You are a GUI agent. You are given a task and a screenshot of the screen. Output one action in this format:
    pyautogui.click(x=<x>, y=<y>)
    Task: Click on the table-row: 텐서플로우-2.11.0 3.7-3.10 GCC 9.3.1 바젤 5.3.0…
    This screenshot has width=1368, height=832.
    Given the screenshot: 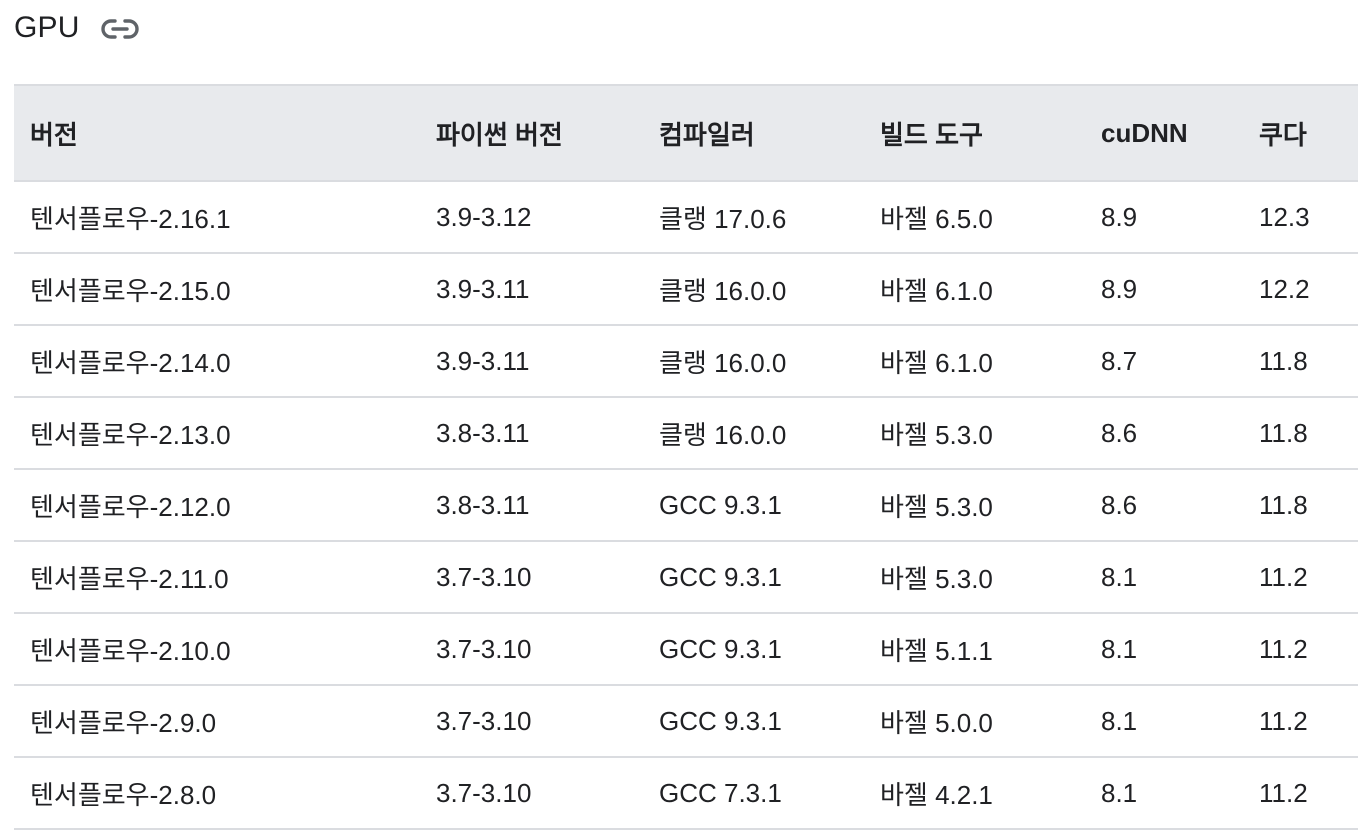 What is the action you would take?
    pyautogui.click(x=686, y=577)
    